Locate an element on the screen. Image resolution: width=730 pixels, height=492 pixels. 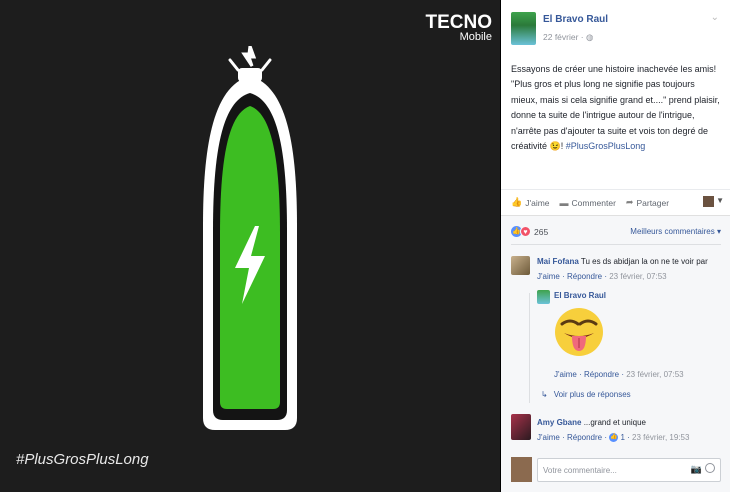
reply-author-avatar is located at coordinates (543, 297).